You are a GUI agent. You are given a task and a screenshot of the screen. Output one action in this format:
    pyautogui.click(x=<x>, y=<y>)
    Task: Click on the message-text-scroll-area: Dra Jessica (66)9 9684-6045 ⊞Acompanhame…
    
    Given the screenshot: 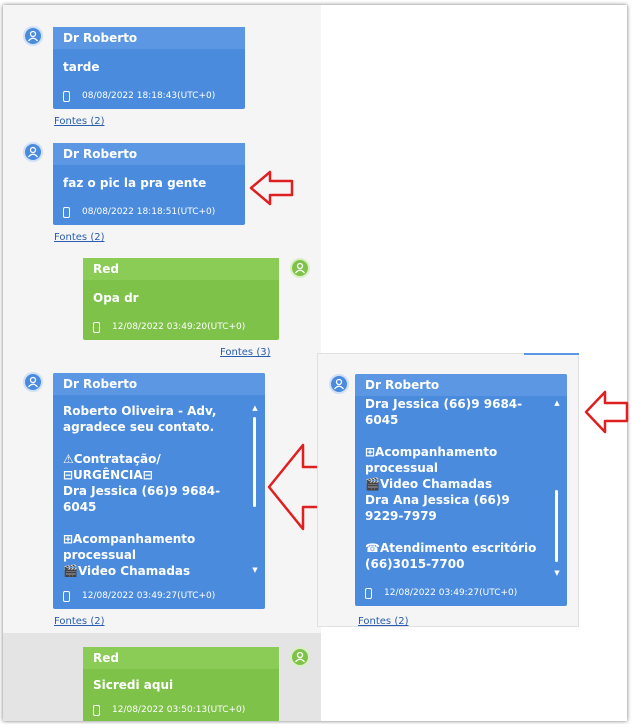 What is the action you would take?
    pyautogui.click(x=457, y=485)
    